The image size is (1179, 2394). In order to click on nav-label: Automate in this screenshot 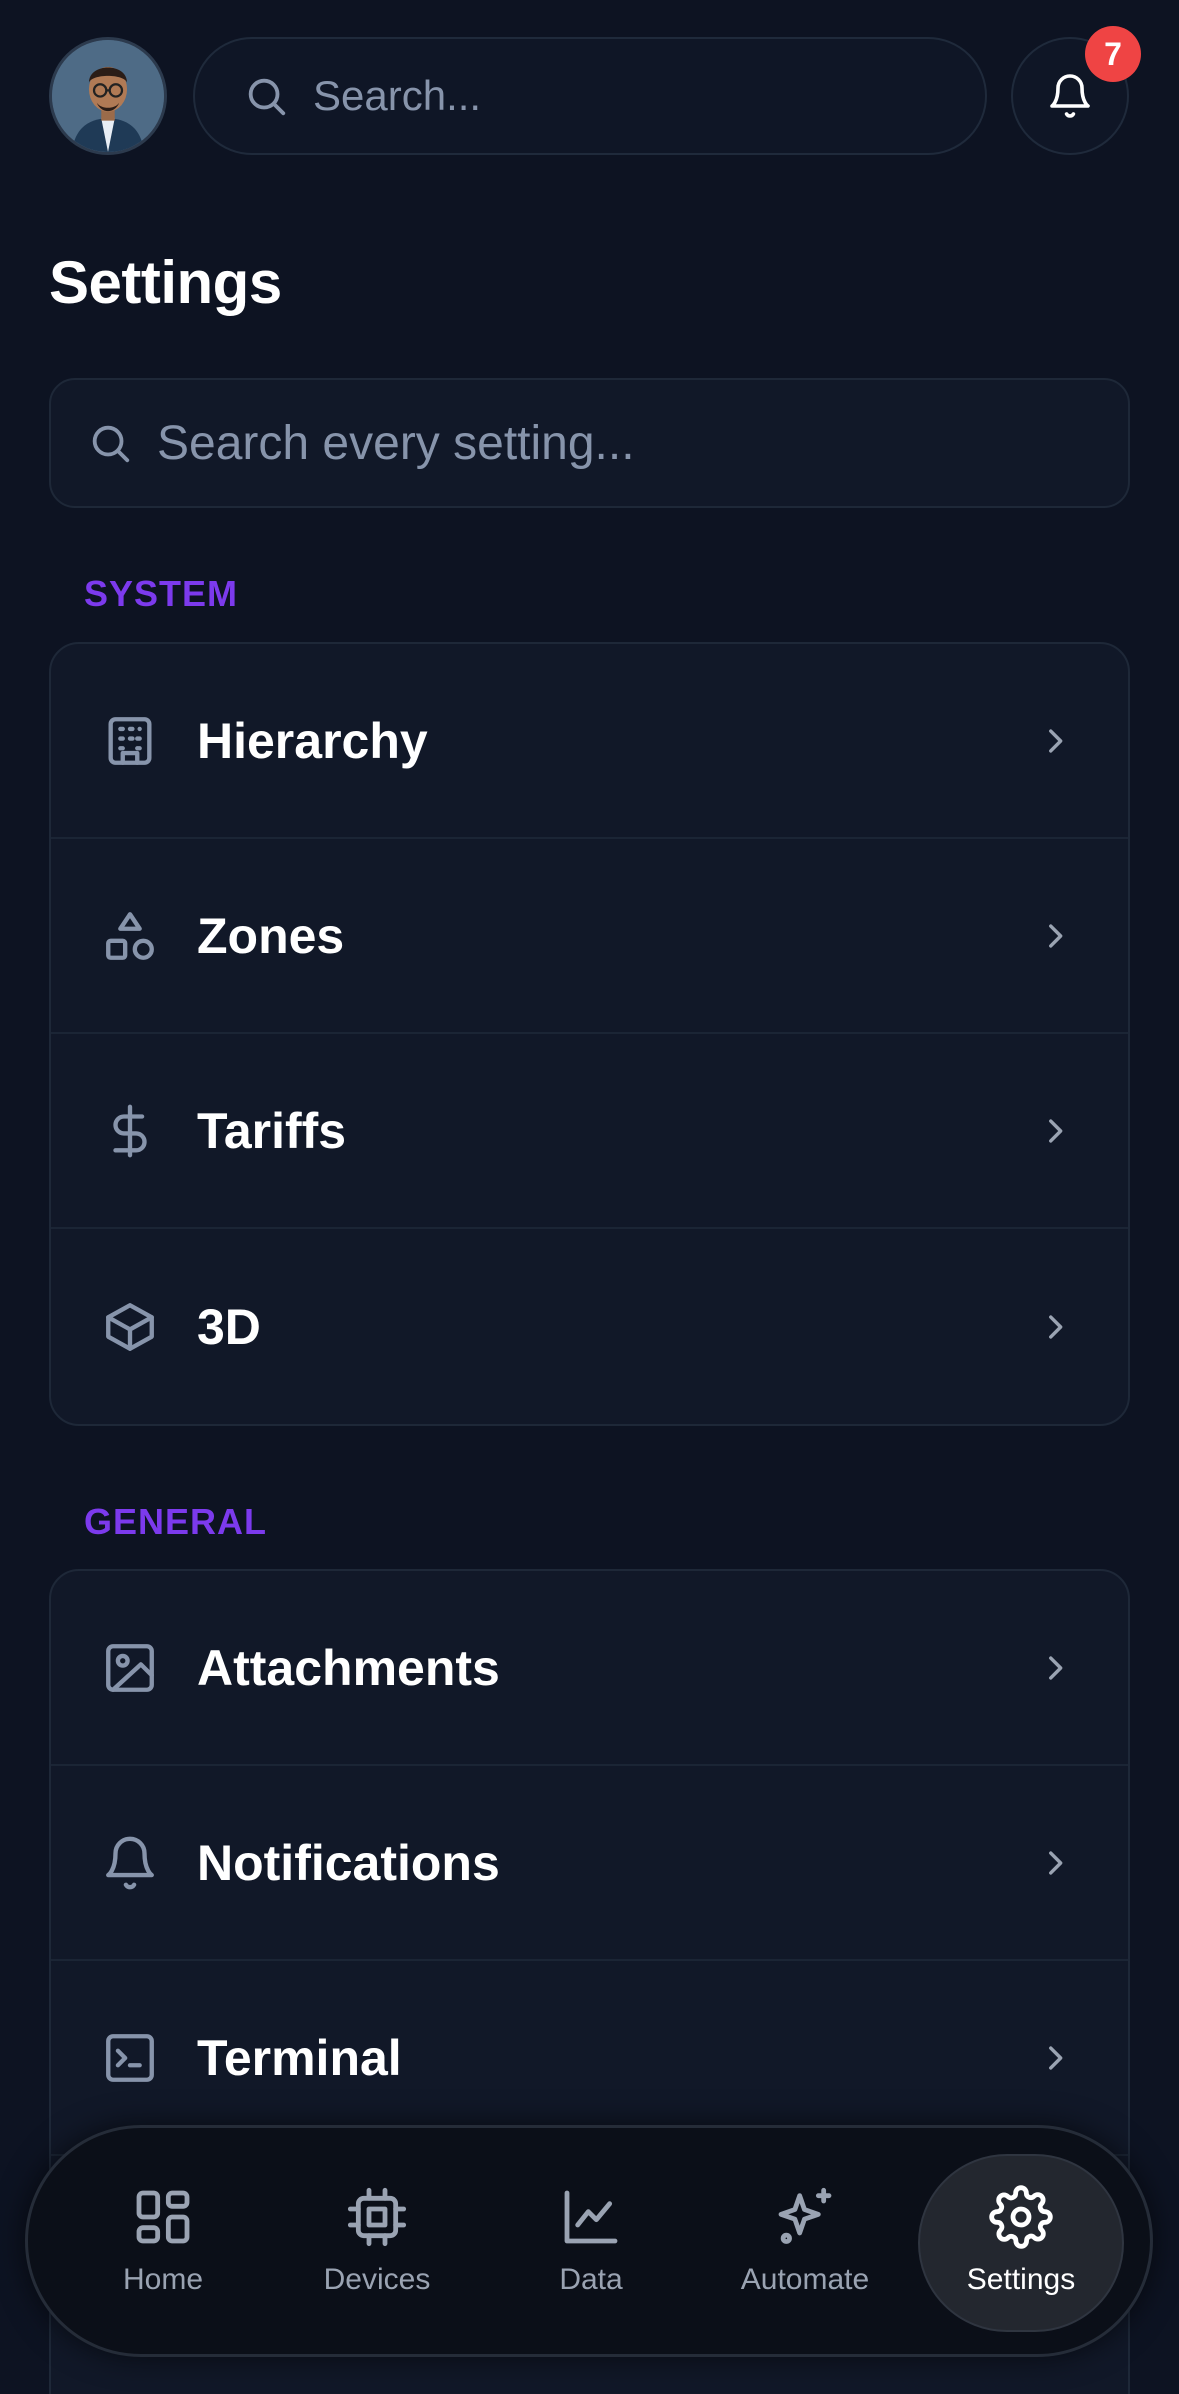, I will do `click(805, 2279)`.